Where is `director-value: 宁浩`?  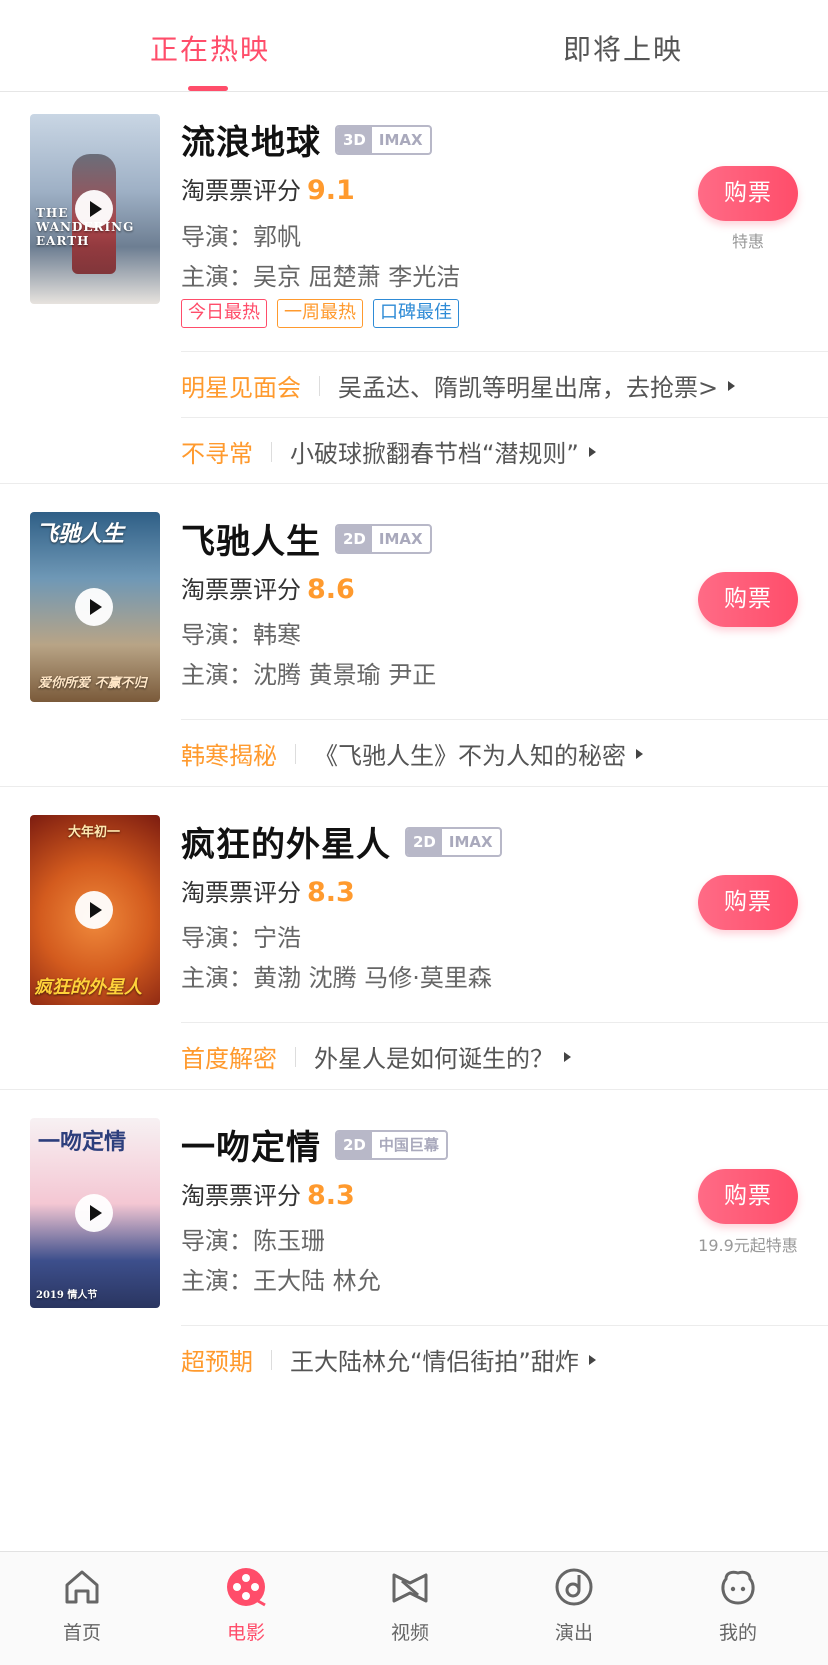
director-value: 宁浩 is located at coordinates (277, 938).